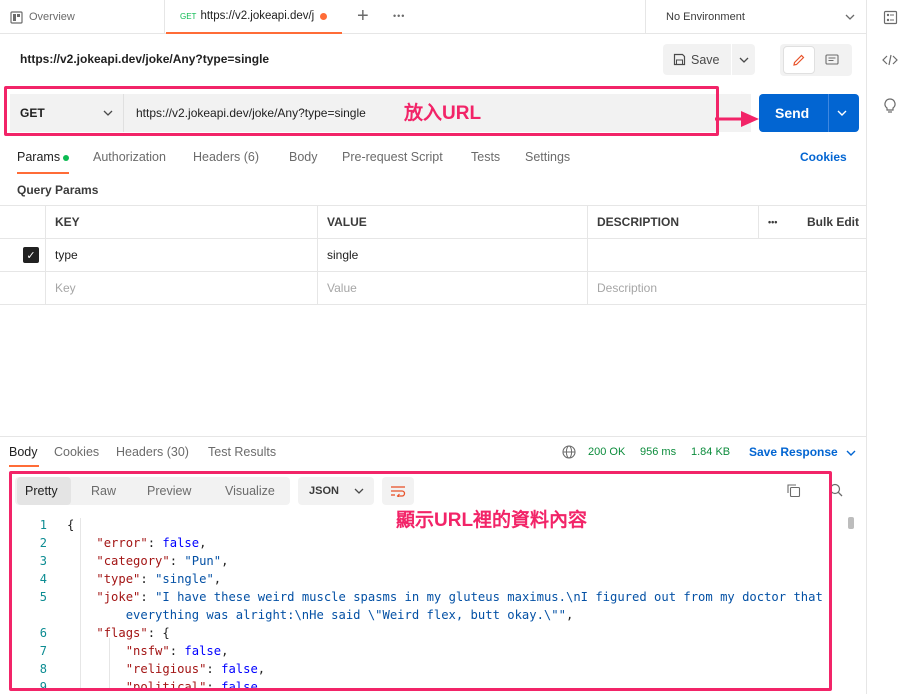 The height and width of the screenshot is (694, 912). Describe the element at coordinates (679, 59) in the screenshot. I see `save-icon` at that location.